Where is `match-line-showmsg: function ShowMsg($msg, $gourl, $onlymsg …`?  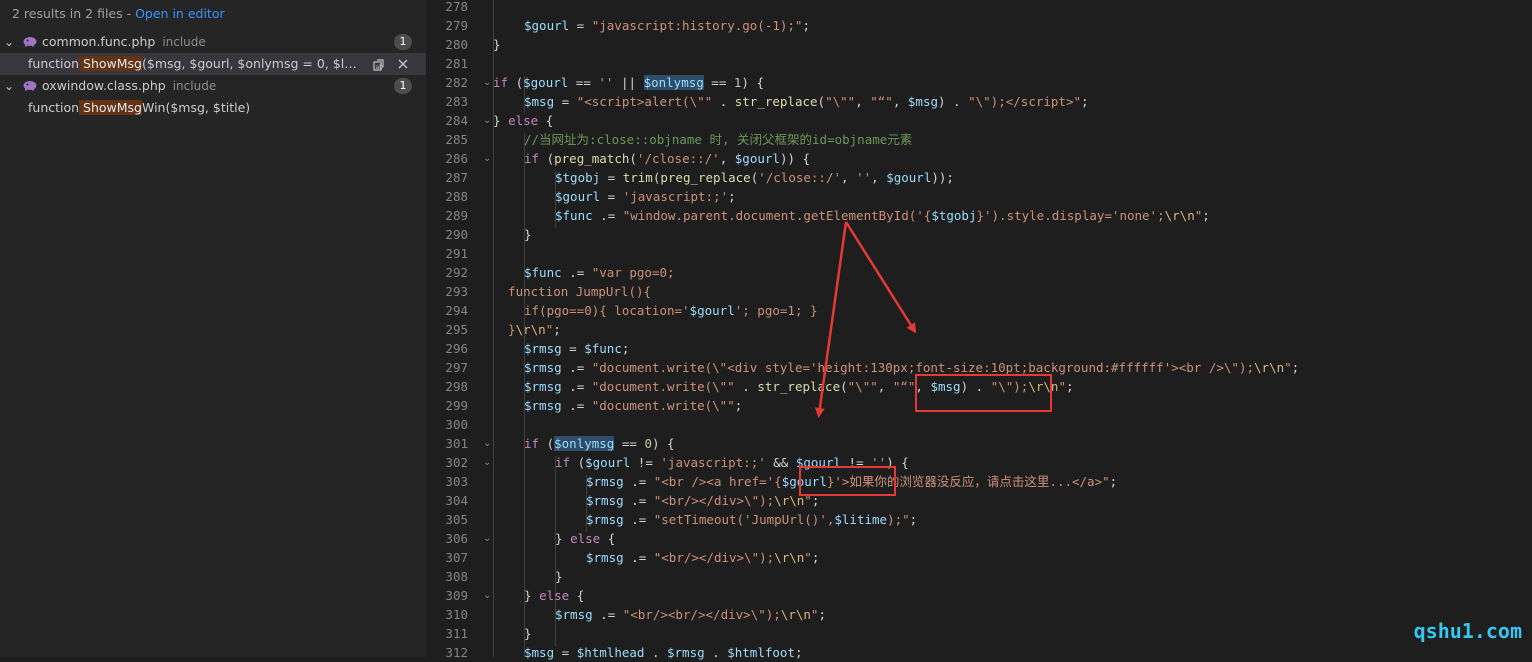 match-line-showmsg: function ShowMsg($msg, $gourl, $onlymsg … is located at coordinates (213, 64).